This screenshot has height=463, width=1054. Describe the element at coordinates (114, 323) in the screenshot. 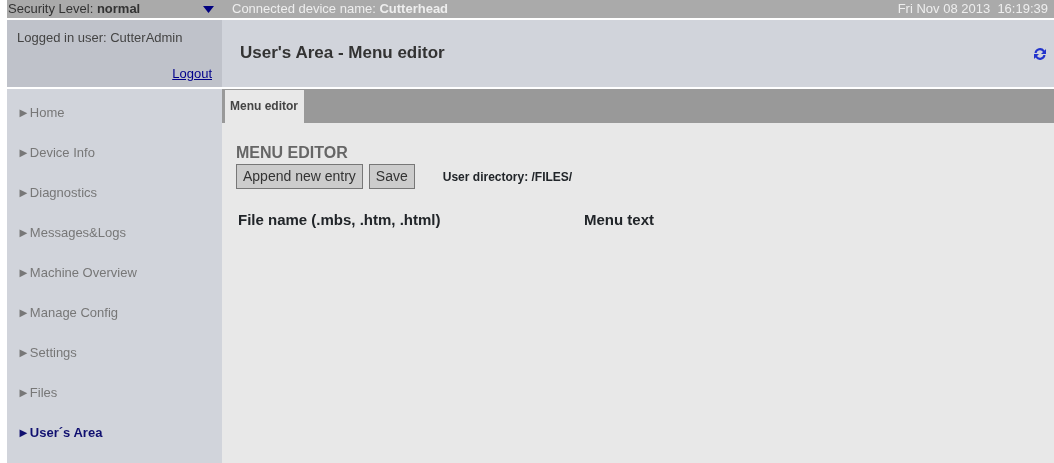

I see `sidebar-item: ►Manage Config` at that location.